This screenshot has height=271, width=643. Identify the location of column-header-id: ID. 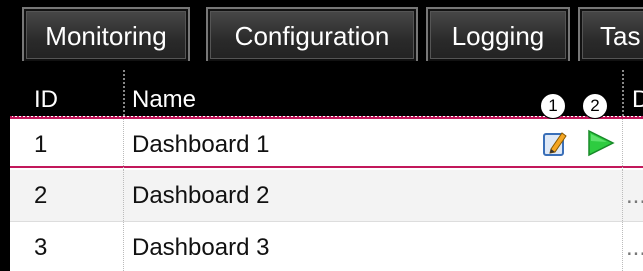
(74, 90).